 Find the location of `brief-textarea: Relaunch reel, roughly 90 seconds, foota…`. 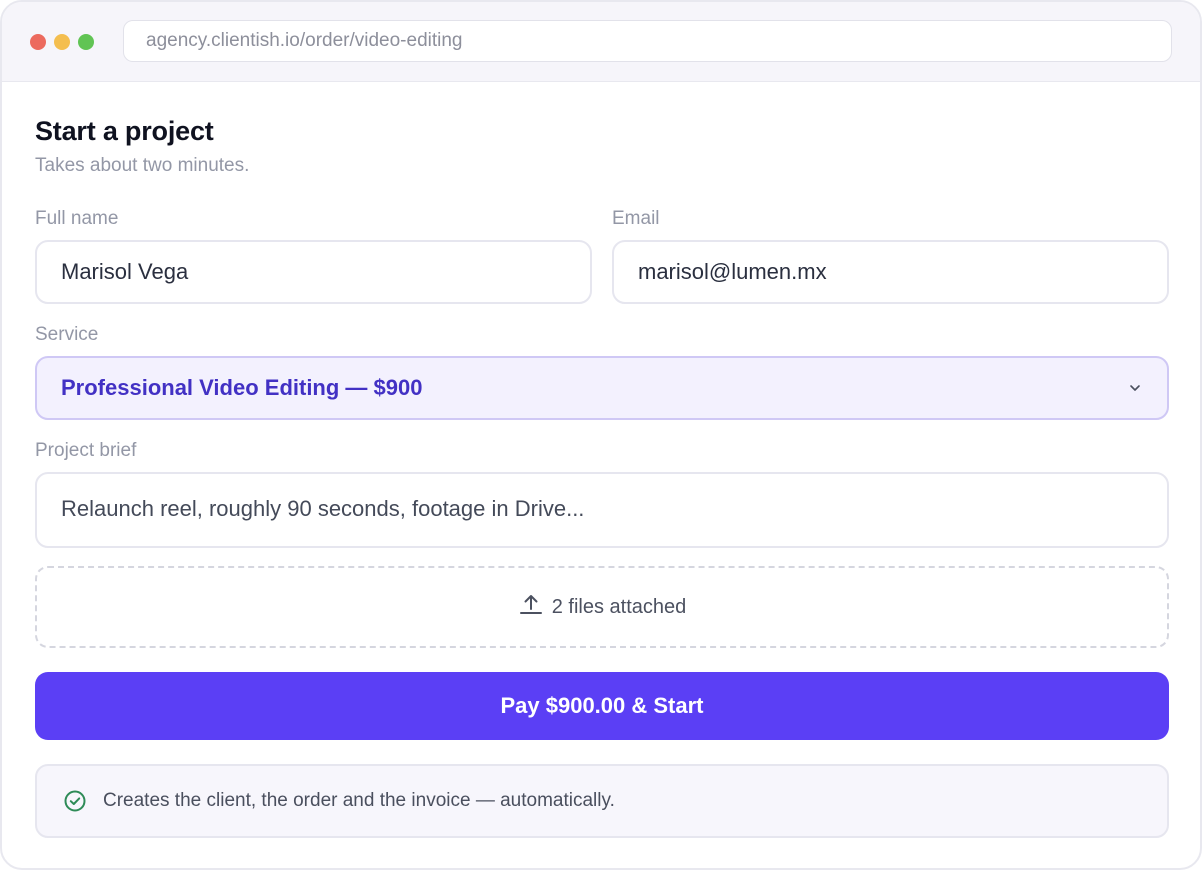

brief-textarea: Relaunch reel, roughly 90 seconds, foota… is located at coordinates (602, 510).